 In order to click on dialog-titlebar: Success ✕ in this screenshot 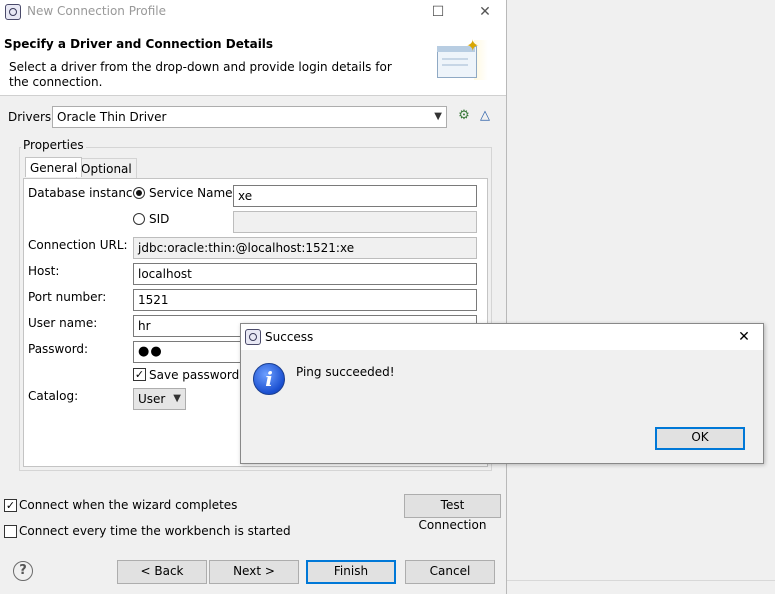, I will do `click(502, 337)`.